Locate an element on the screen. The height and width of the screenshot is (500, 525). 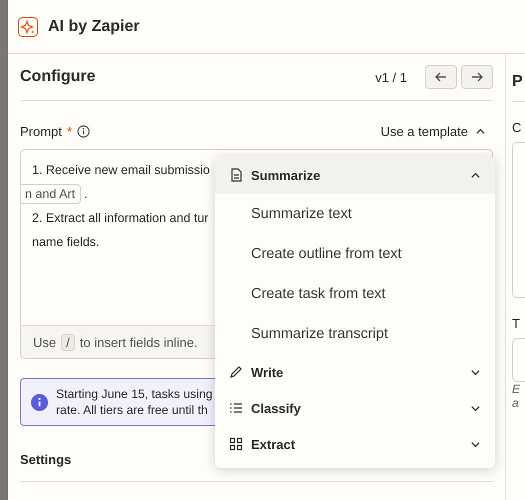
field-pill: n and Art is located at coordinates (51, 194).